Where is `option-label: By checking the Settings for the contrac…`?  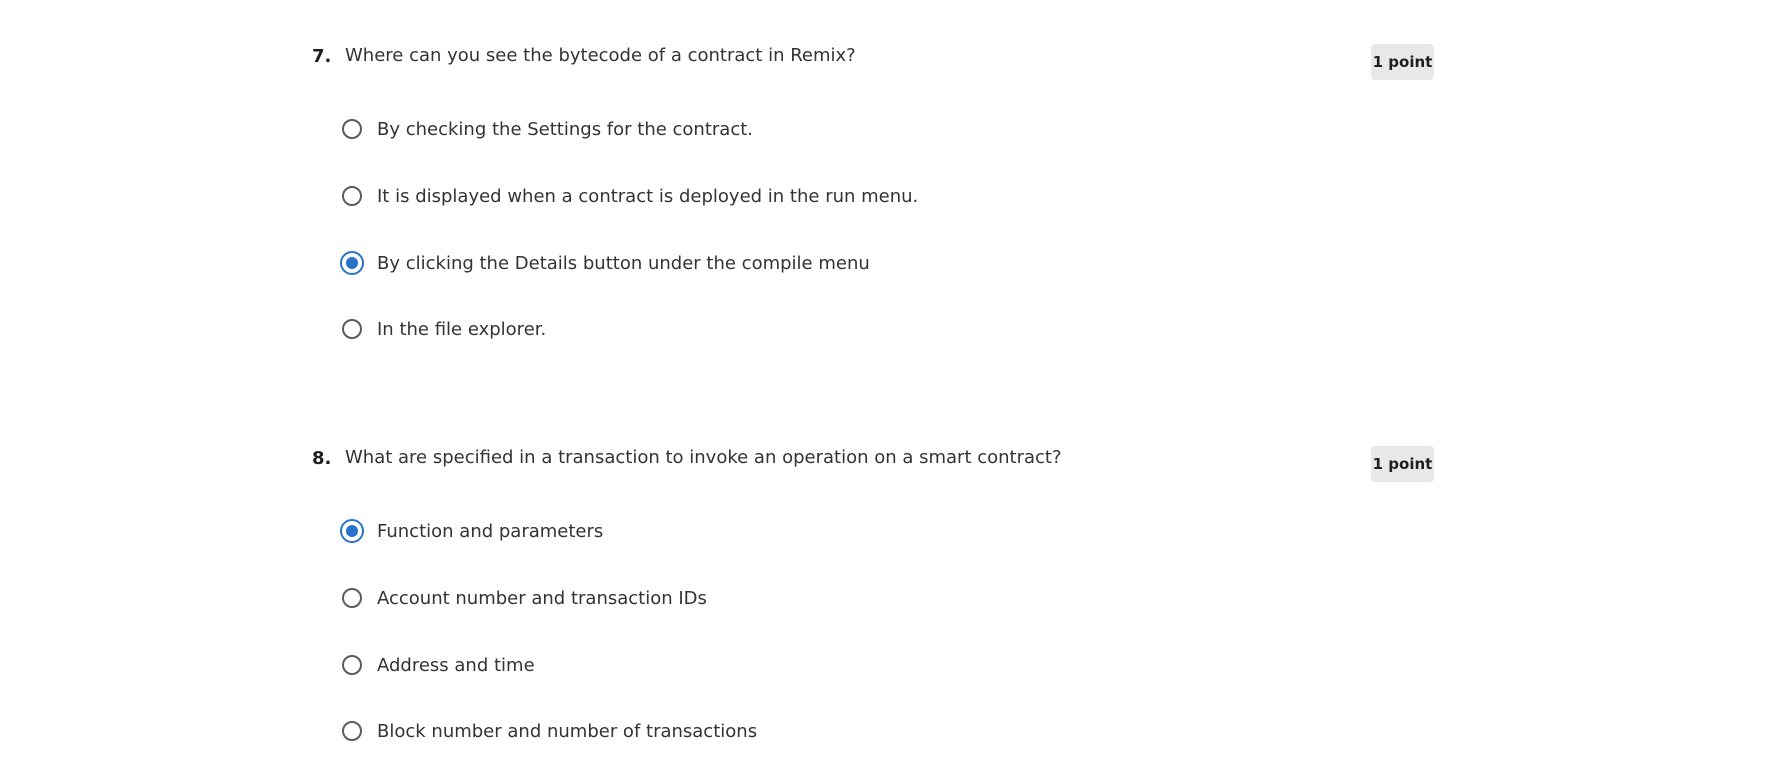 option-label: By checking the Settings for the contrac… is located at coordinates (565, 129).